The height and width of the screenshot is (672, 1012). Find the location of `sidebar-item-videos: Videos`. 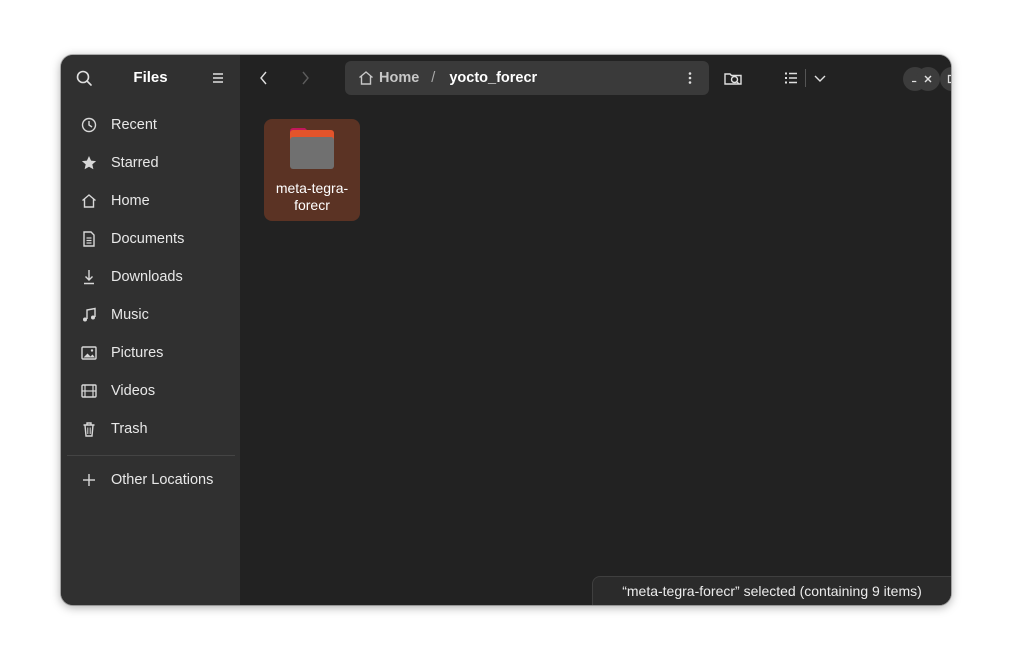

sidebar-item-videos: Videos is located at coordinates (151, 391).